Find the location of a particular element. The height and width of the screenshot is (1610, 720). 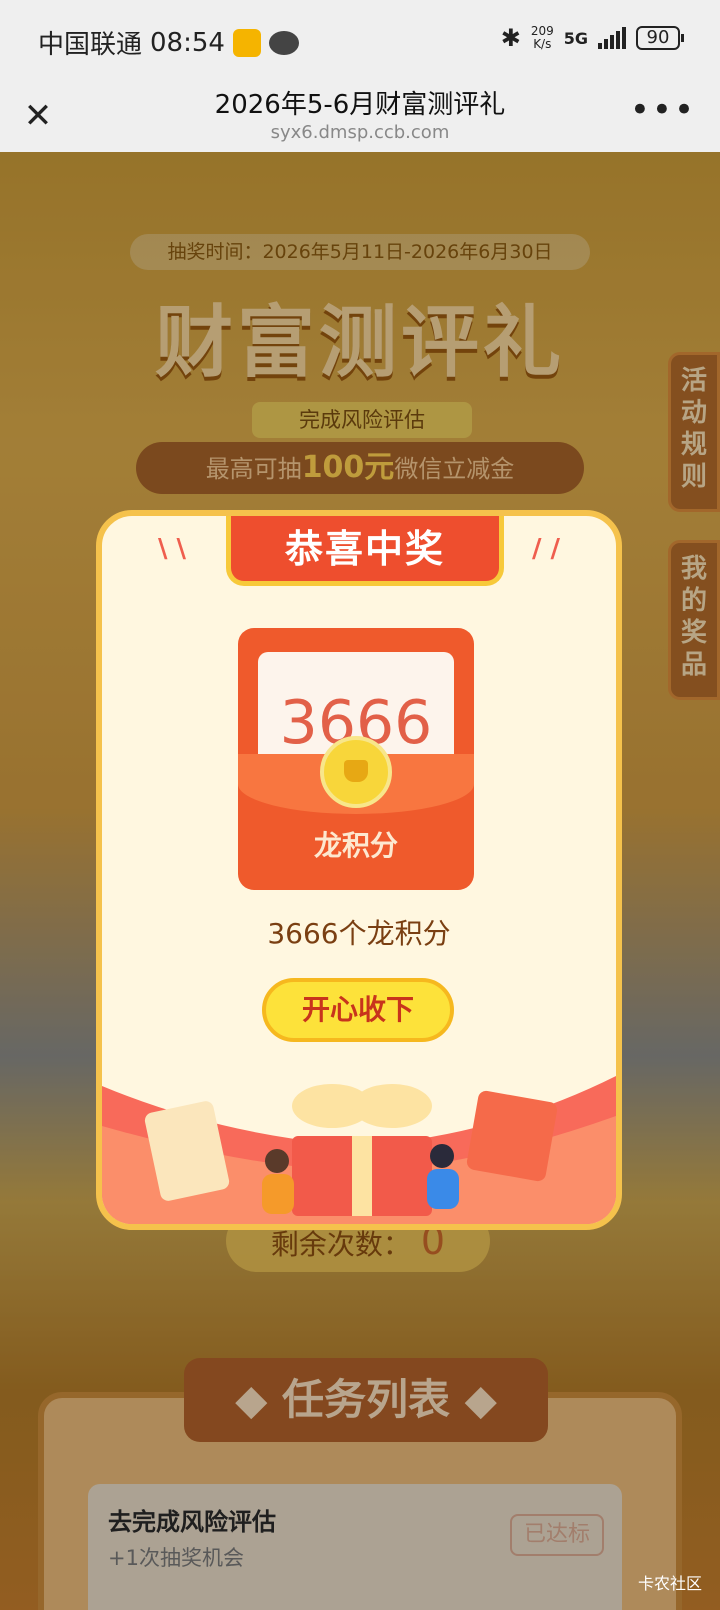

net-speed-value: 209 is located at coordinates (542, 31).